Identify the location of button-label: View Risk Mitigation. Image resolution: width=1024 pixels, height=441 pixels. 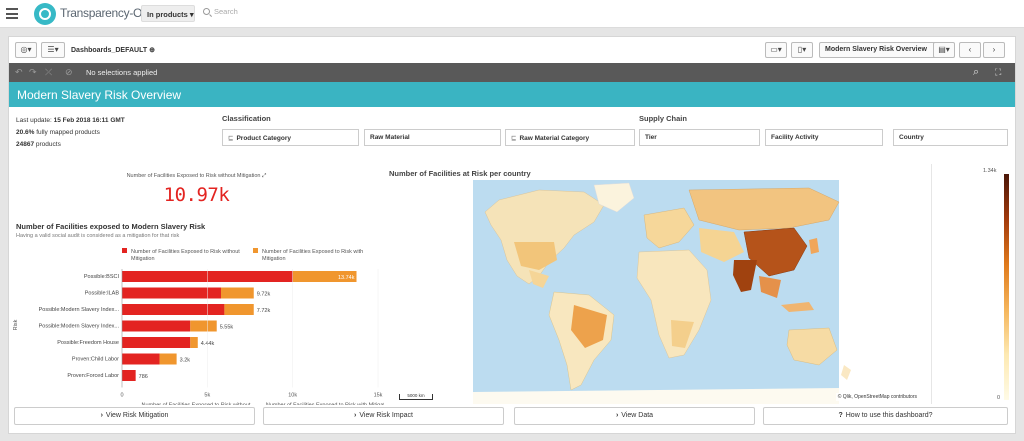
(137, 415).